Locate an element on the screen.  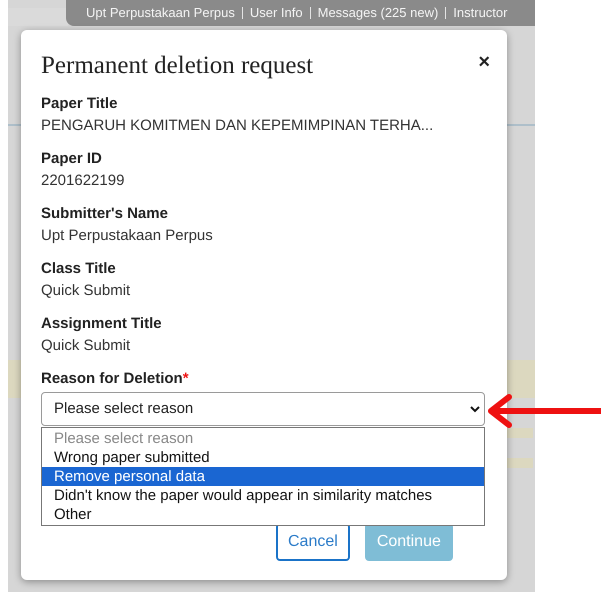
field-value: Upt Perpustakaan Perpus is located at coordinates (127, 236).